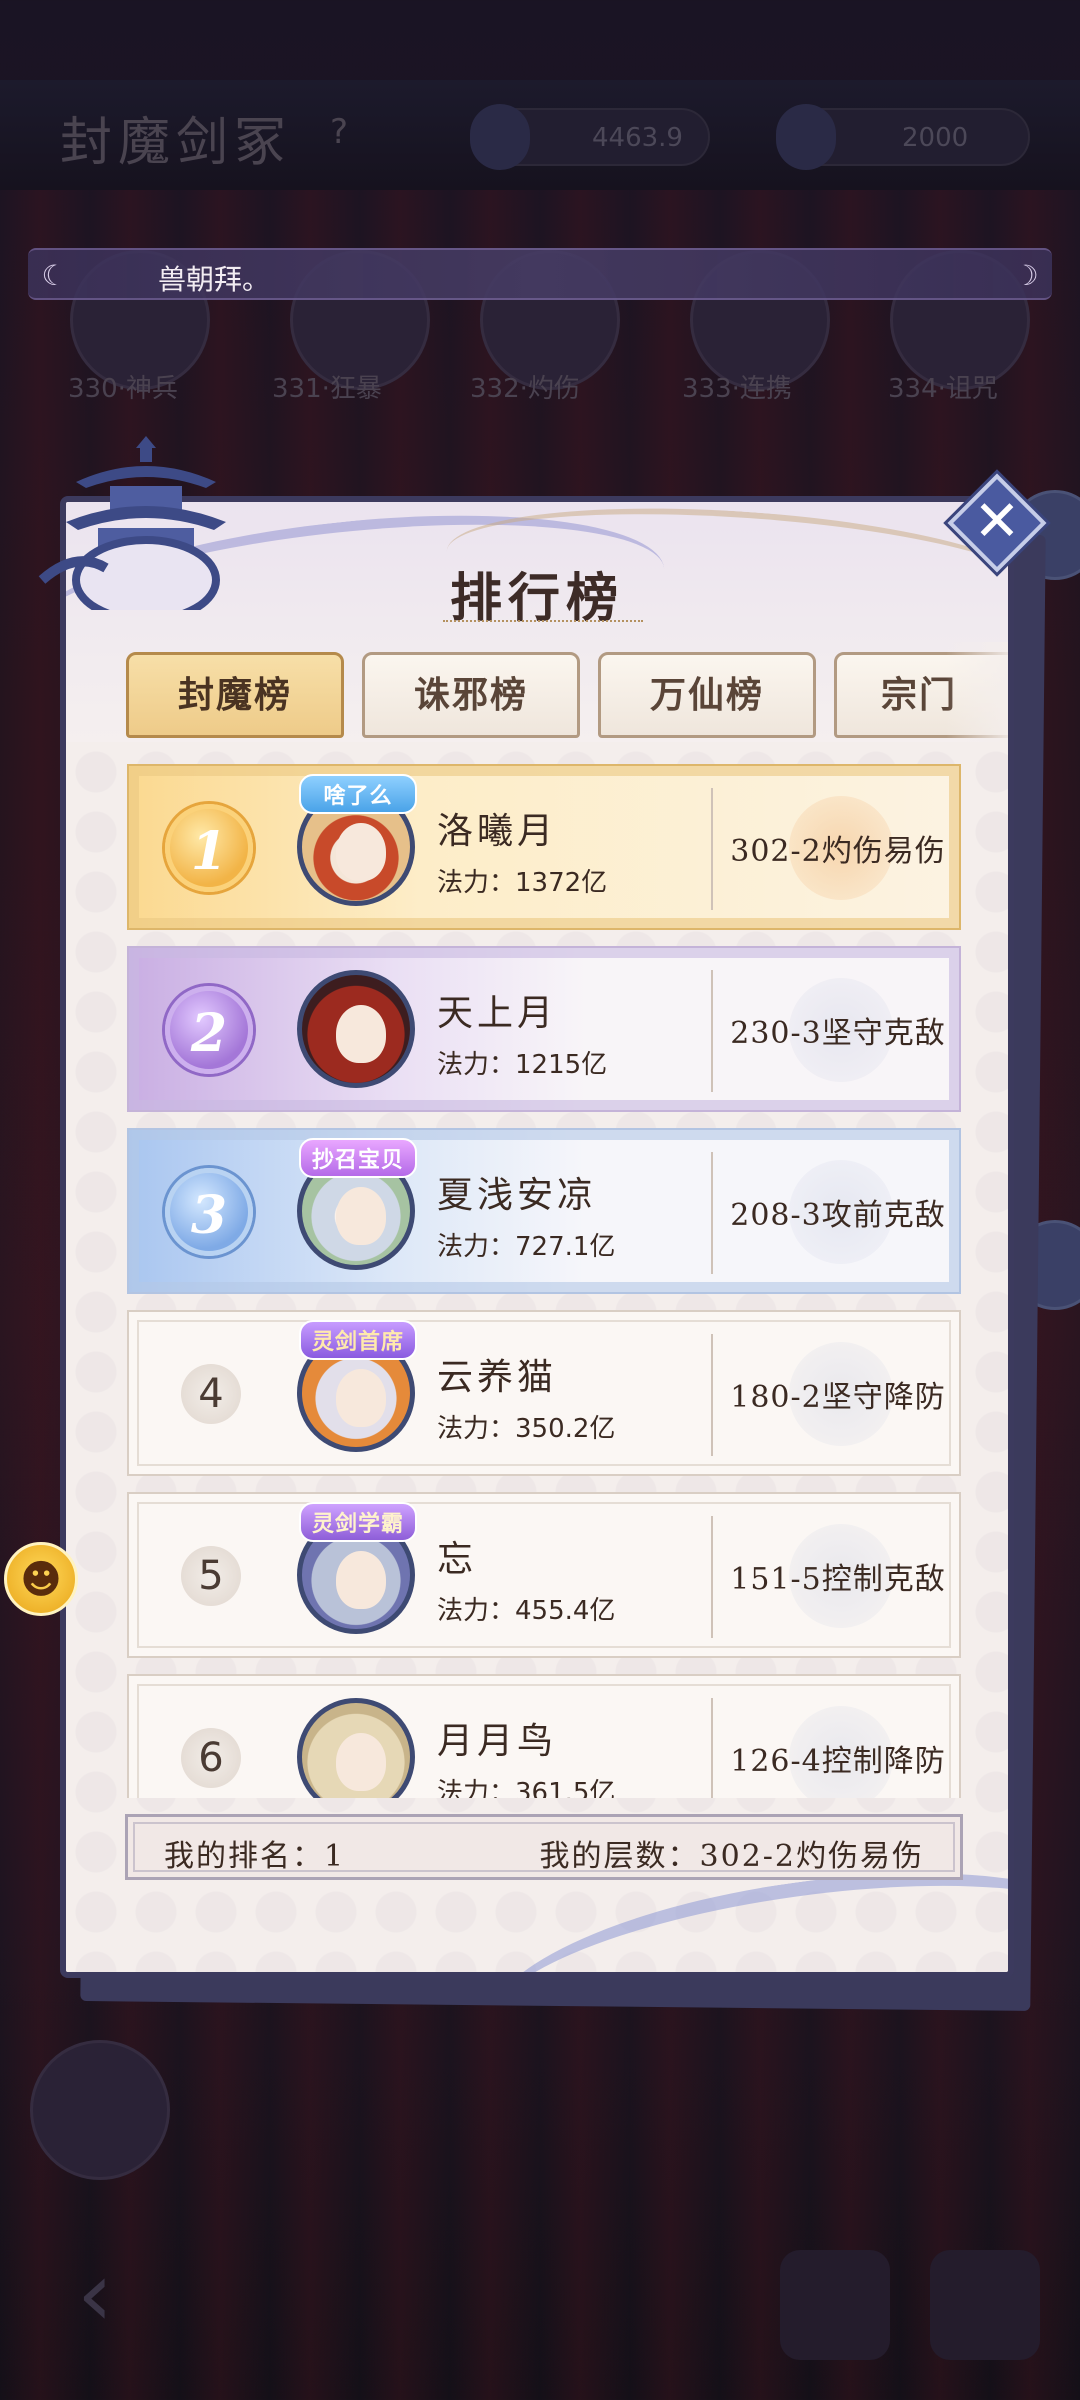 The width and height of the screenshot is (1080, 2400). I want to click on player-power: 法力：455.4亿, so click(526, 1611).